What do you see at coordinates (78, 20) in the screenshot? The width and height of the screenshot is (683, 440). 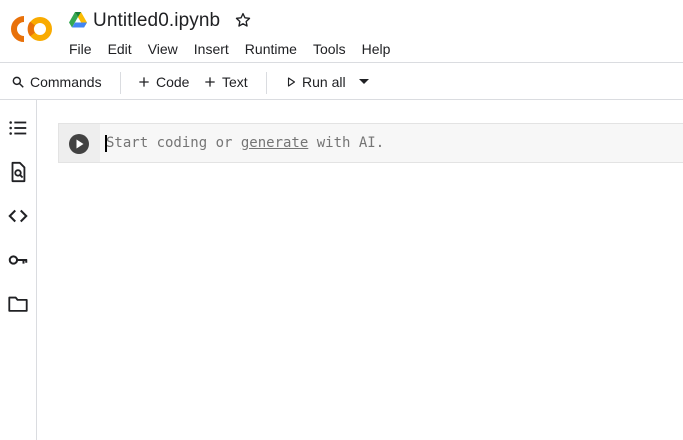 I see `google-drive-icon` at bounding box center [78, 20].